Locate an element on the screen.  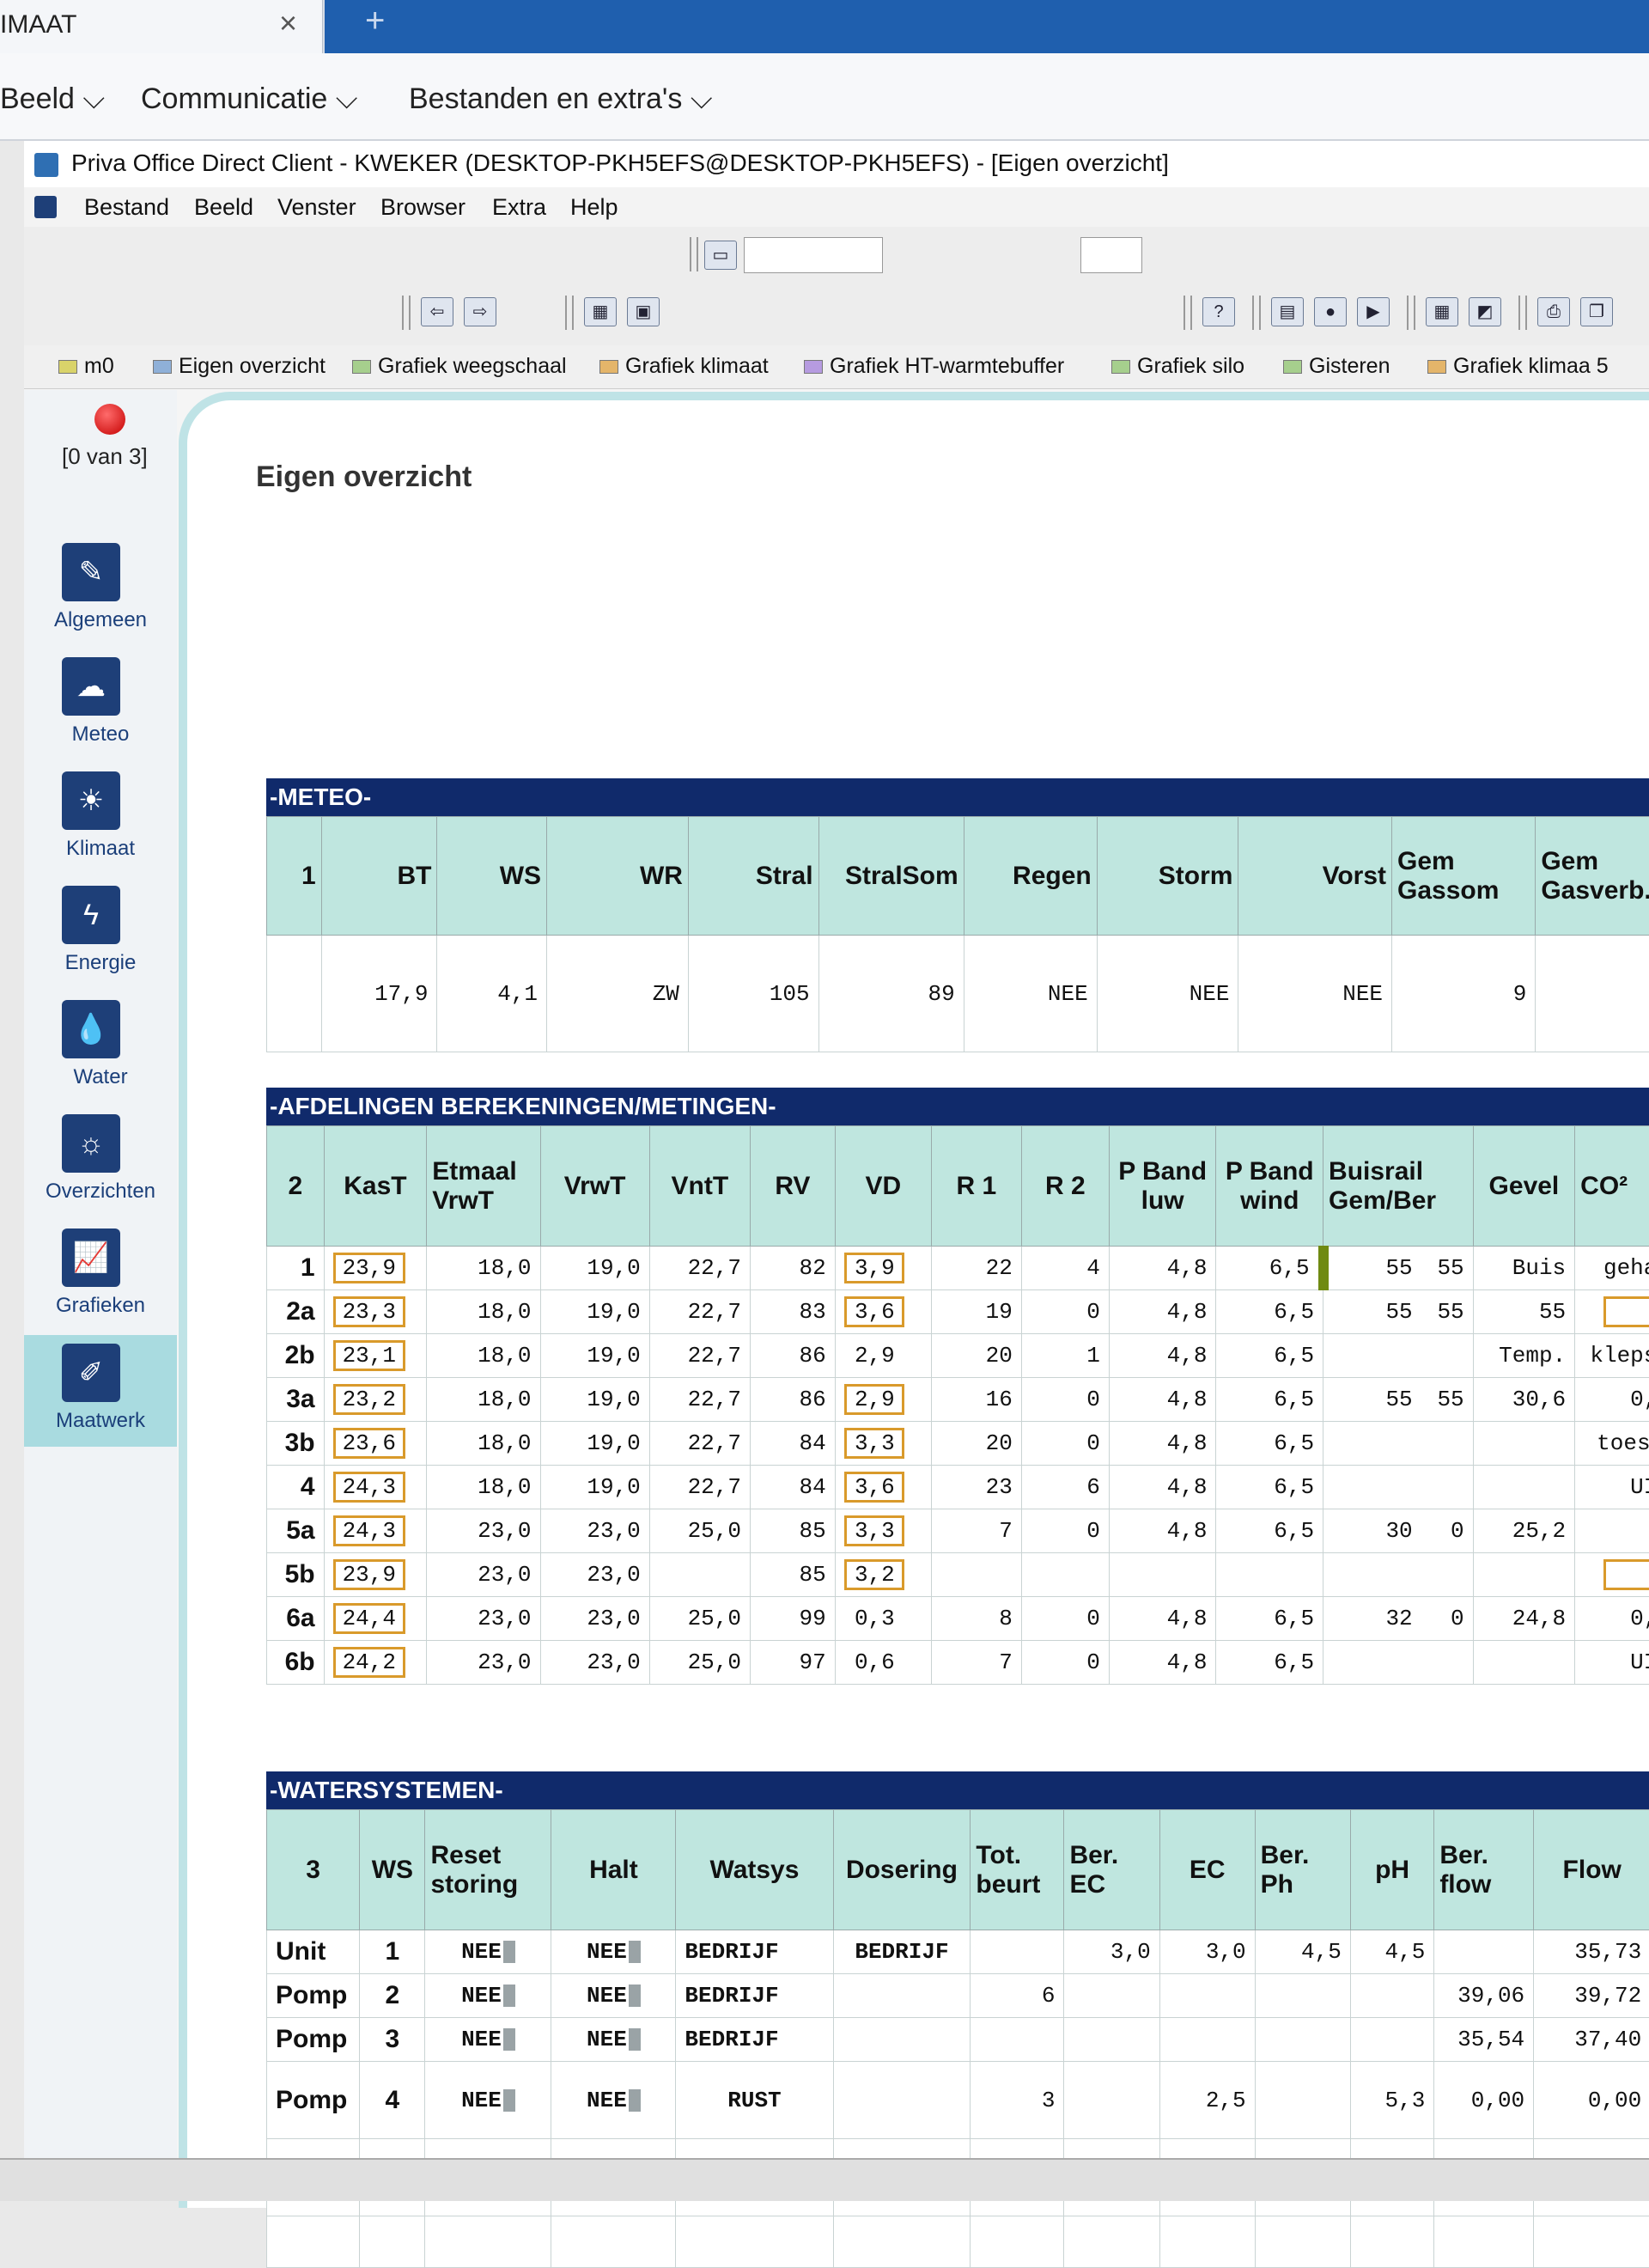
sidebar-item-overzichten: ☼Overzichten is located at coordinates (101, 1170).